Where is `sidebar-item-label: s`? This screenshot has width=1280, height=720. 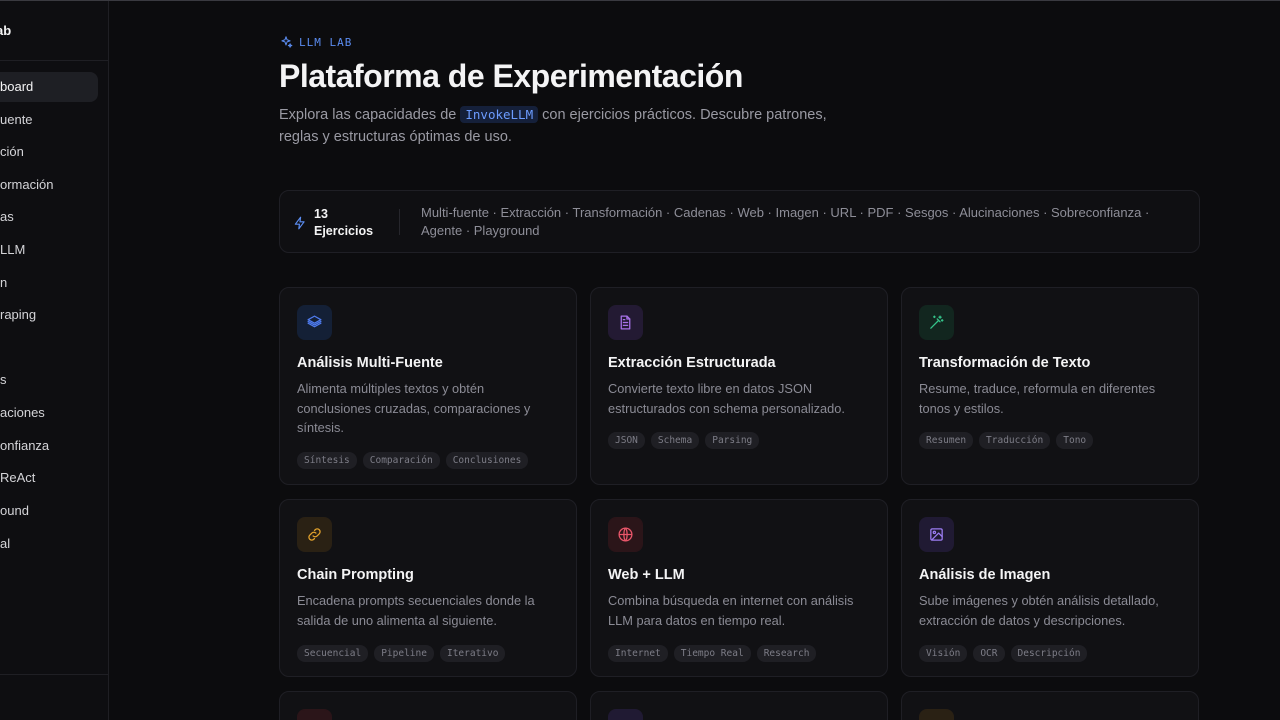
sidebar-item-label: s is located at coordinates (3, 379).